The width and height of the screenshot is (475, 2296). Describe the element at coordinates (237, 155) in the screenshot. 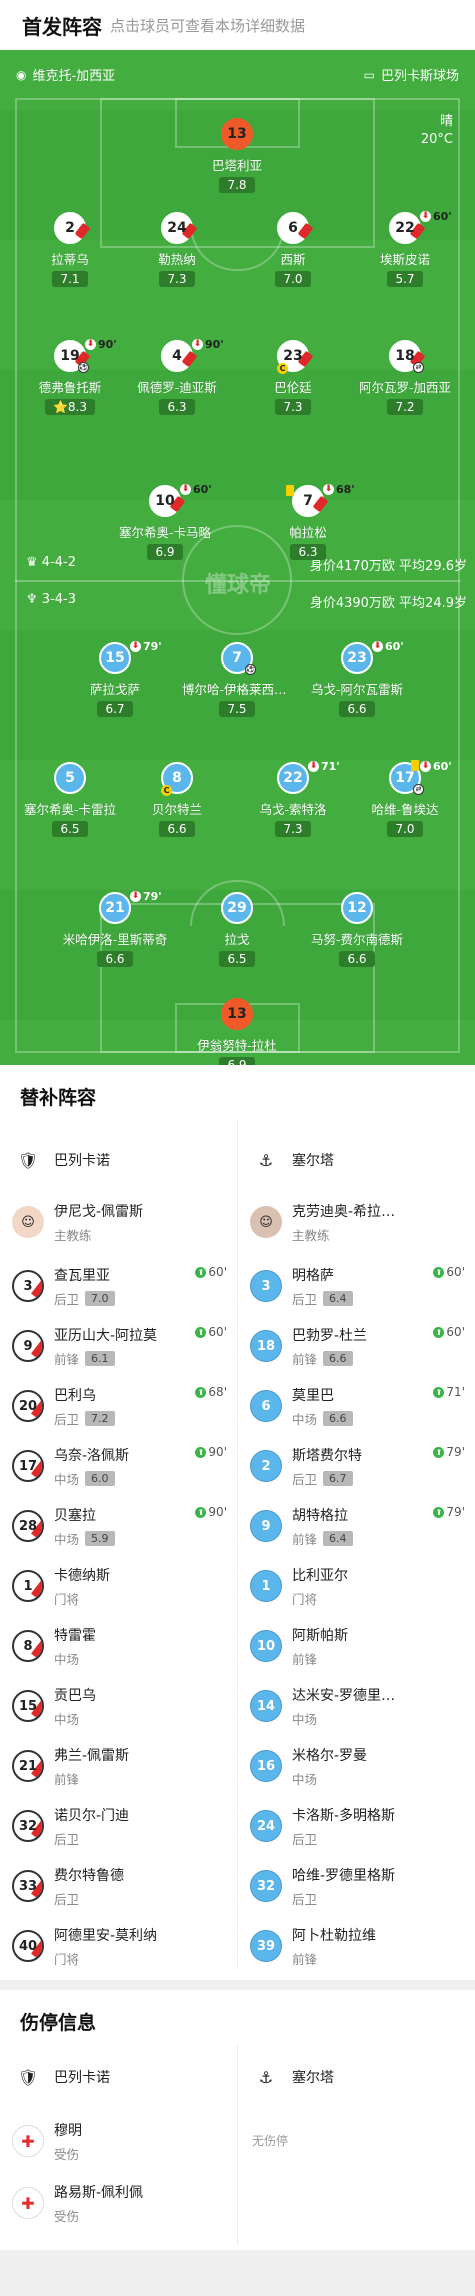

I see `player-home_players-0: 13 巴塔利亚 7.8` at that location.